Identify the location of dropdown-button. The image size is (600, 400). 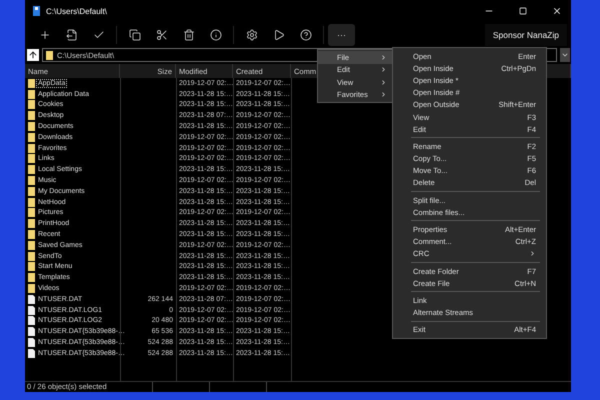
(565, 55).